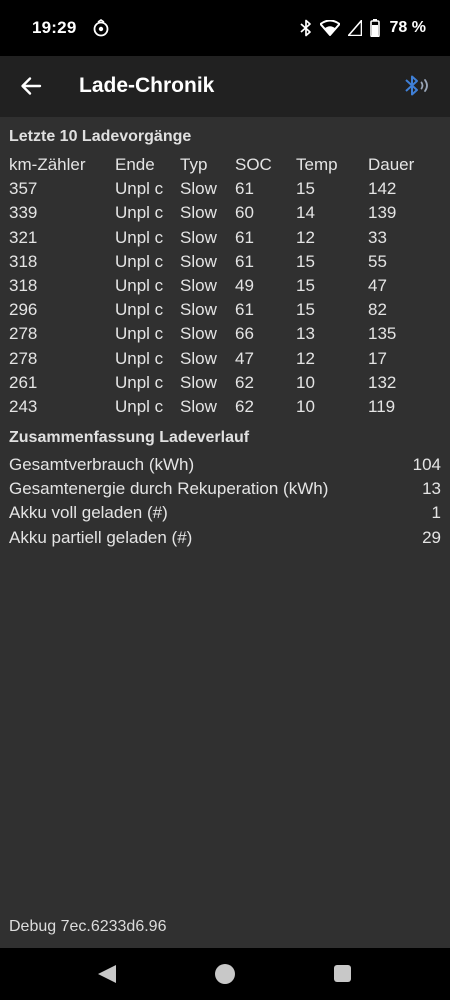 This screenshot has width=450, height=1000. I want to click on table-row: 261 Unpl c Slow 62 10 132, so click(225, 383).